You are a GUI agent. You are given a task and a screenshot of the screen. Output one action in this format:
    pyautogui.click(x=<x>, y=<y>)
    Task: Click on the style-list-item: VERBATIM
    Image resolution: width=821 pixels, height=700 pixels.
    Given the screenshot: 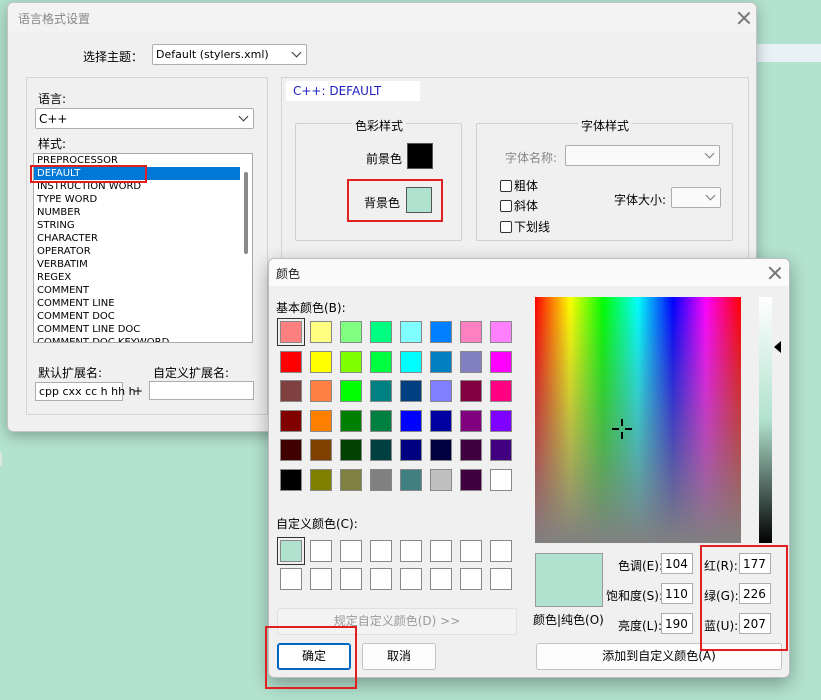 What is the action you would take?
    pyautogui.click(x=143, y=264)
    